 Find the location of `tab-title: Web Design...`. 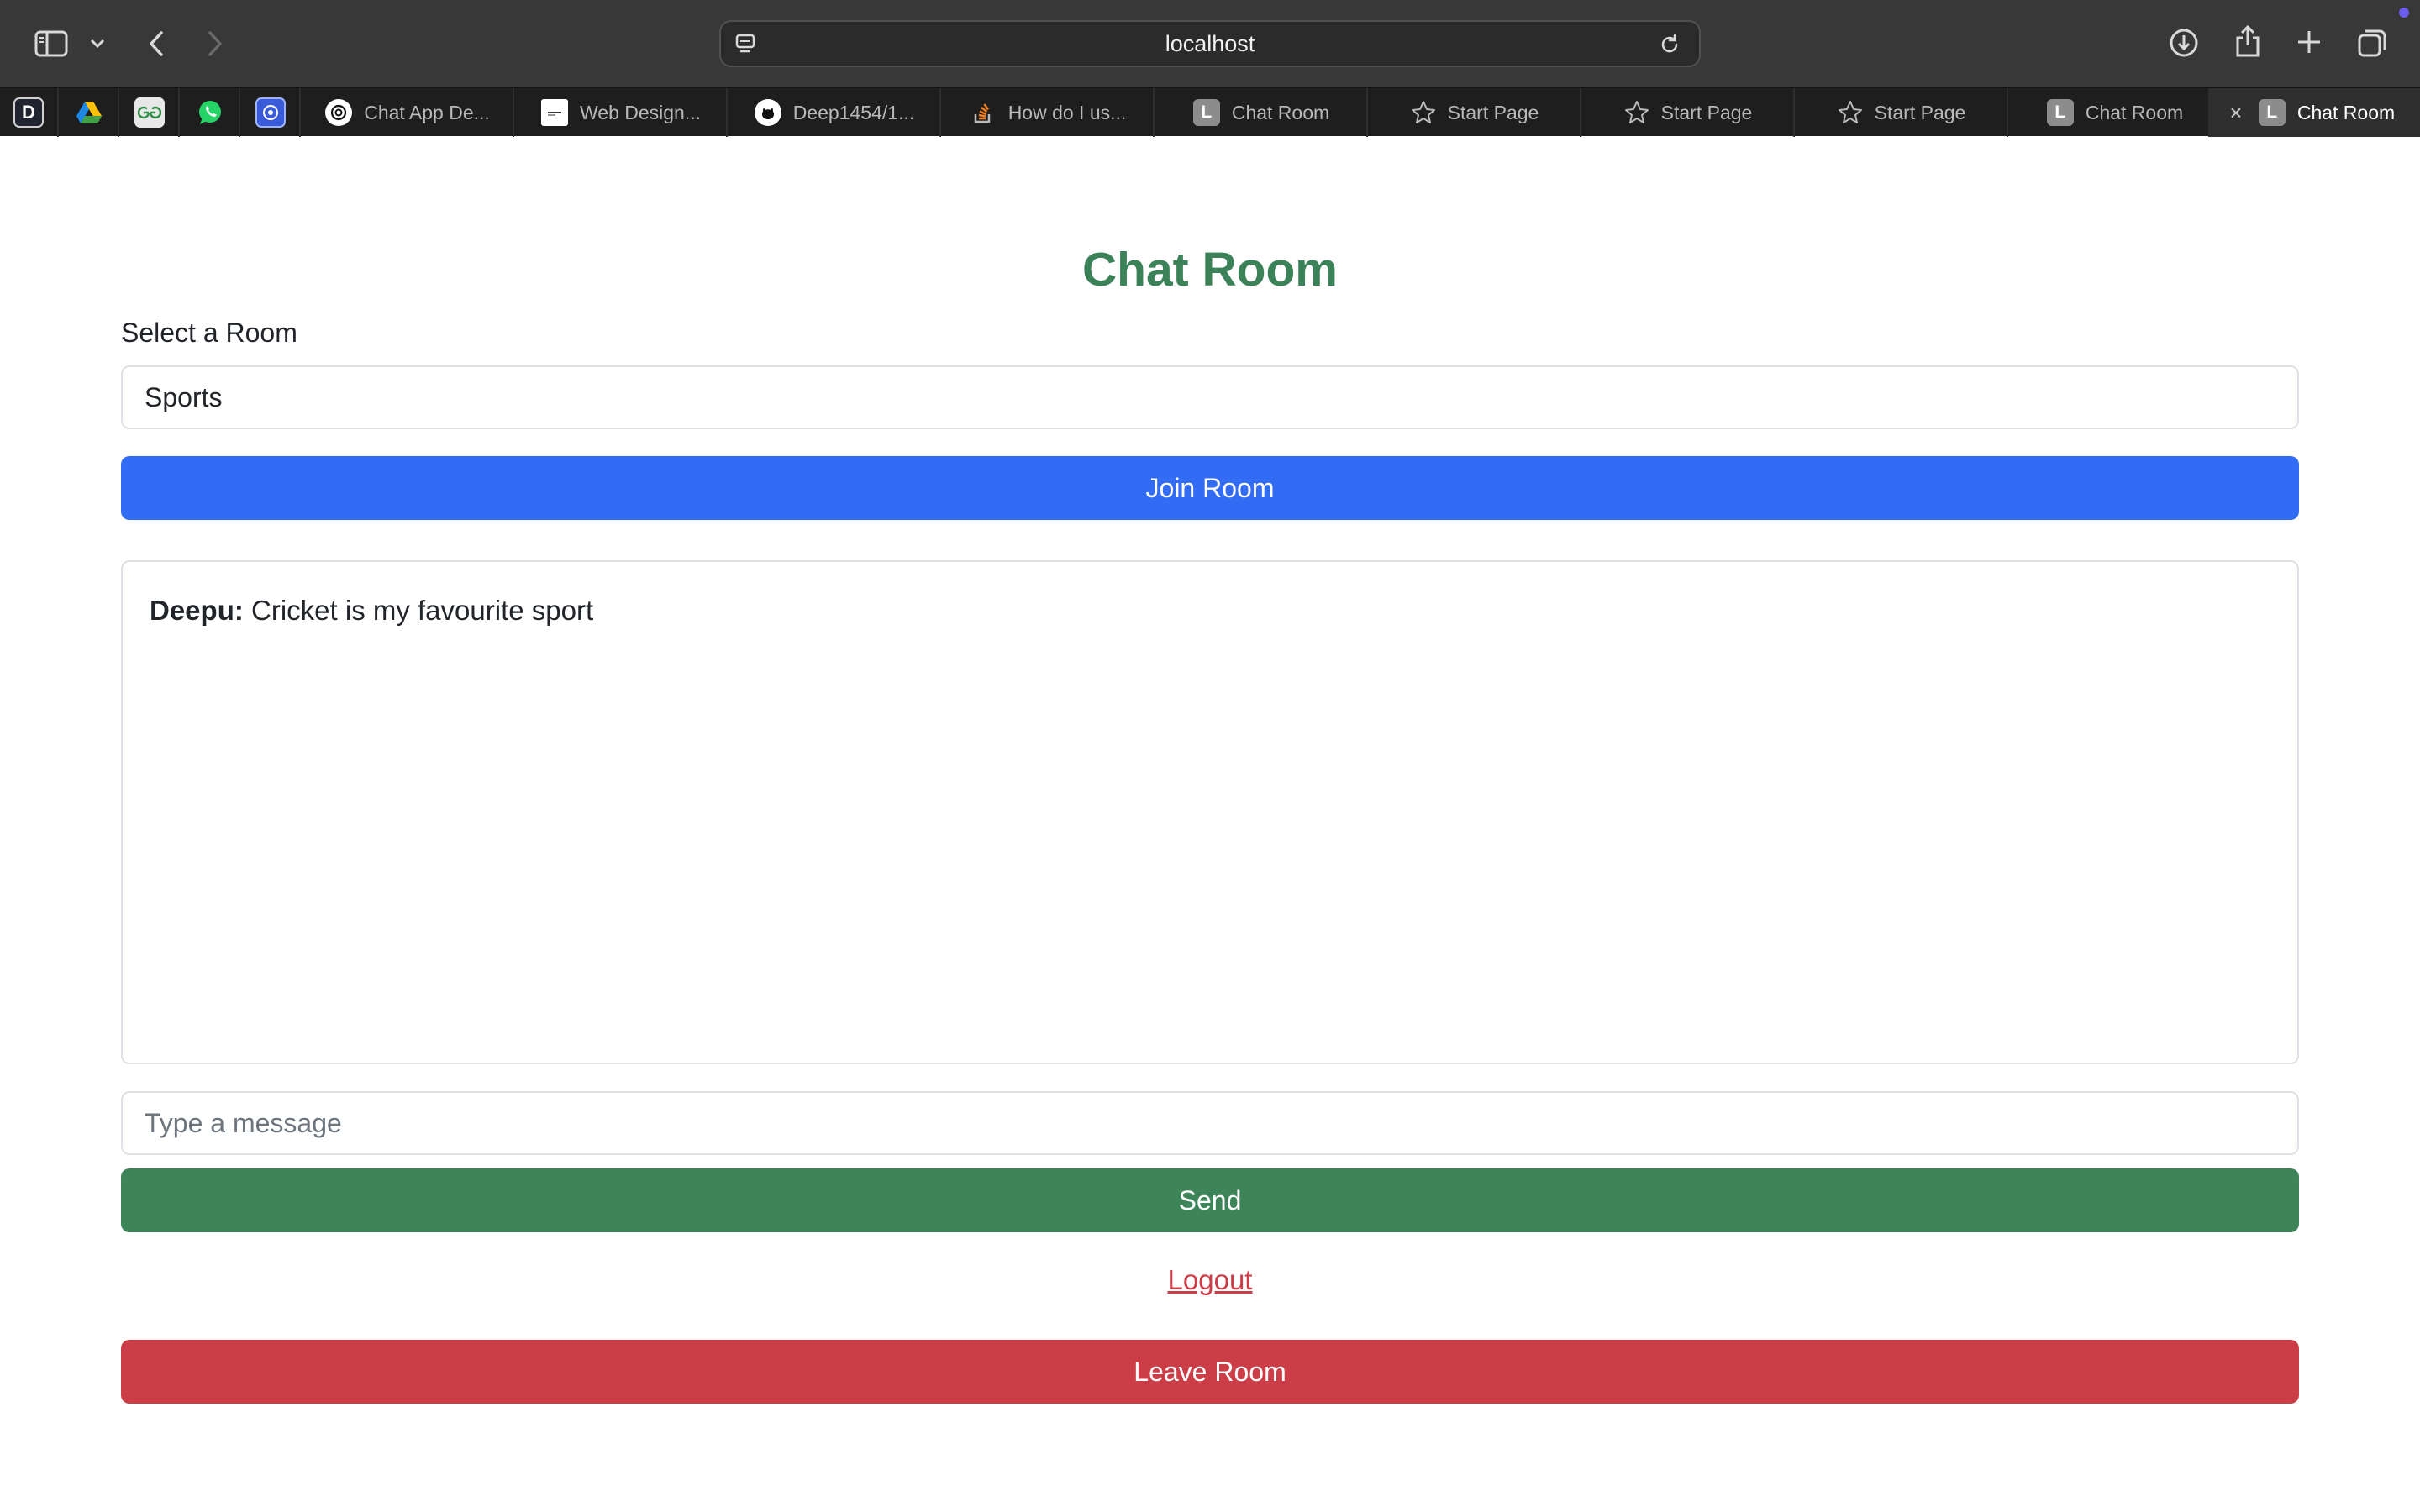

tab-title: Web Design... is located at coordinates (641, 112).